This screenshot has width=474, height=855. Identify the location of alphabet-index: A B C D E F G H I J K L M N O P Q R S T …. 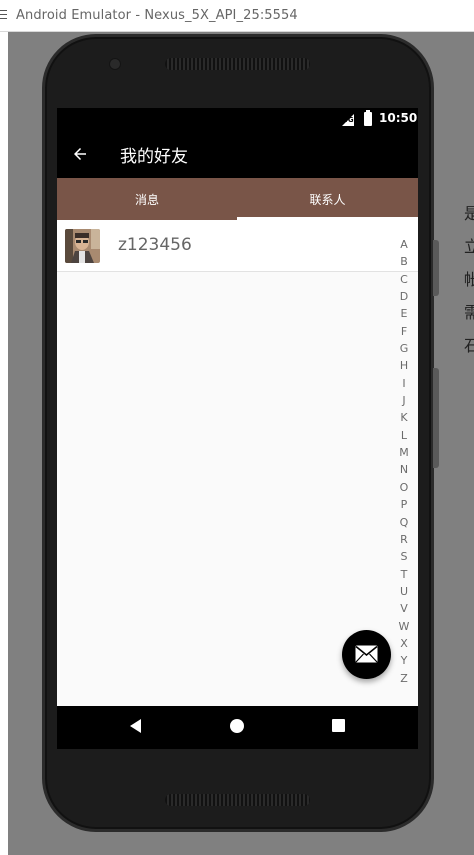
(404, 461).